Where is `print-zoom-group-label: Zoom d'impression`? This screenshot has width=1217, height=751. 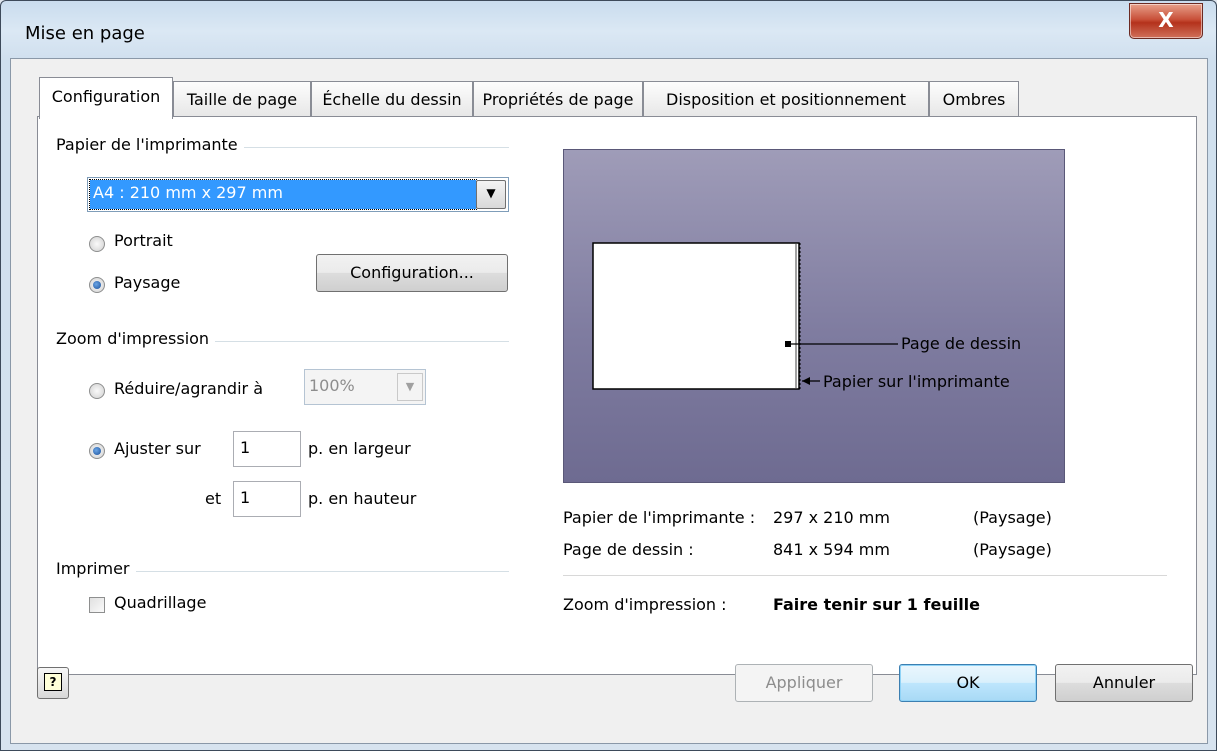
print-zoom-group-label: Zoom d'impression is located at coordinates (136, 338).